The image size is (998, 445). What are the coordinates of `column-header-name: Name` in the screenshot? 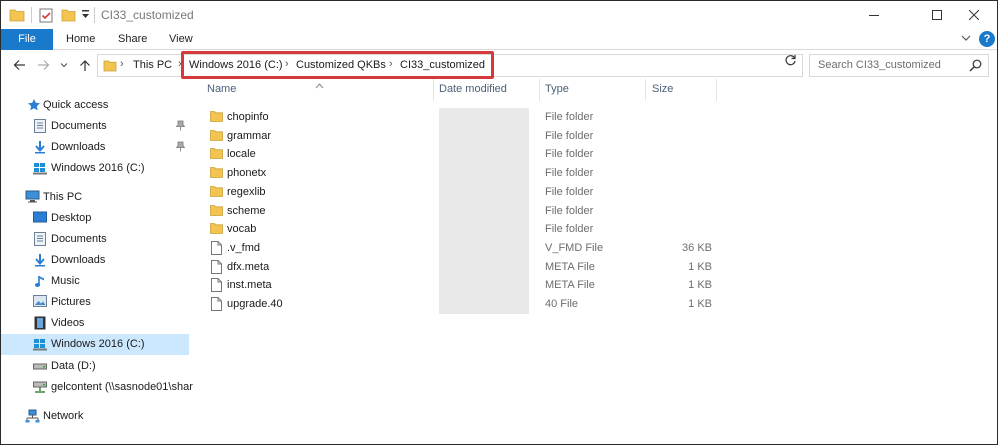 It's located at (221, 93).